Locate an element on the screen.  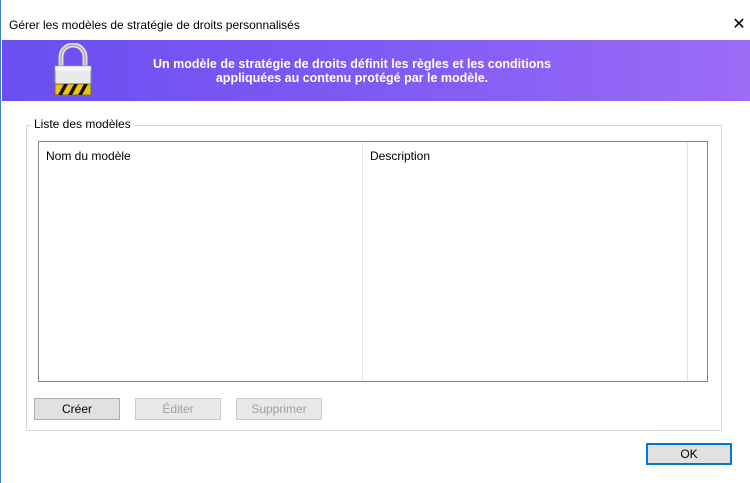
templates-group-label: Liste des modèles is located at coordinates (82, 124).